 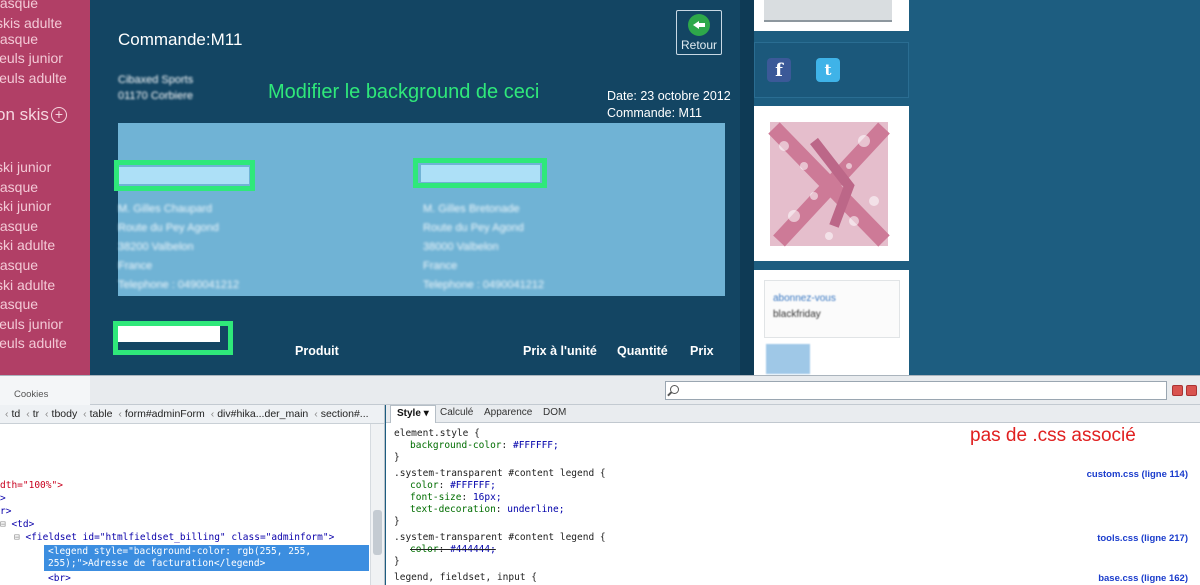 I want to click on ad-card: abonnez-vous blackfriday, so click(x=831, y=322).